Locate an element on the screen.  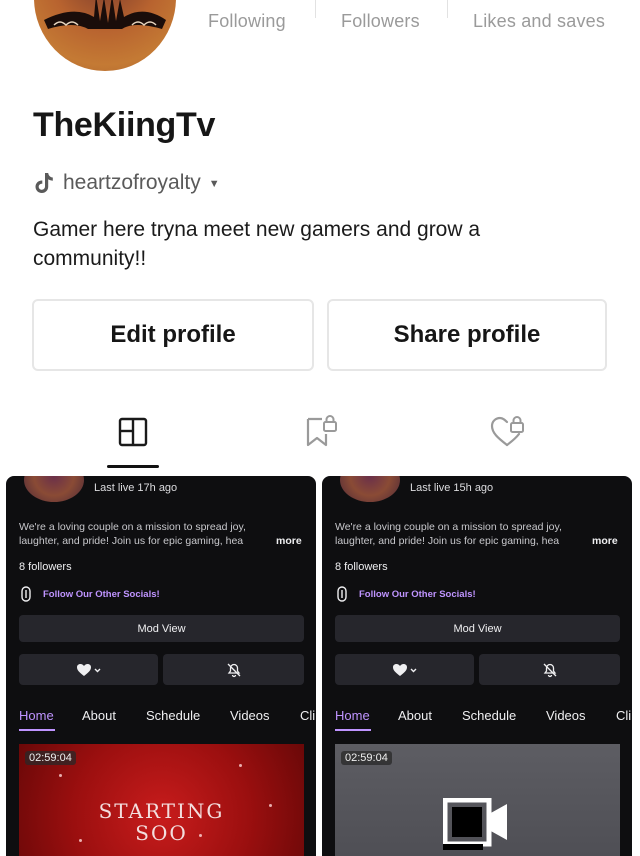
video-overlay-text: STARTING SOO is located at coordinates (161, 822).